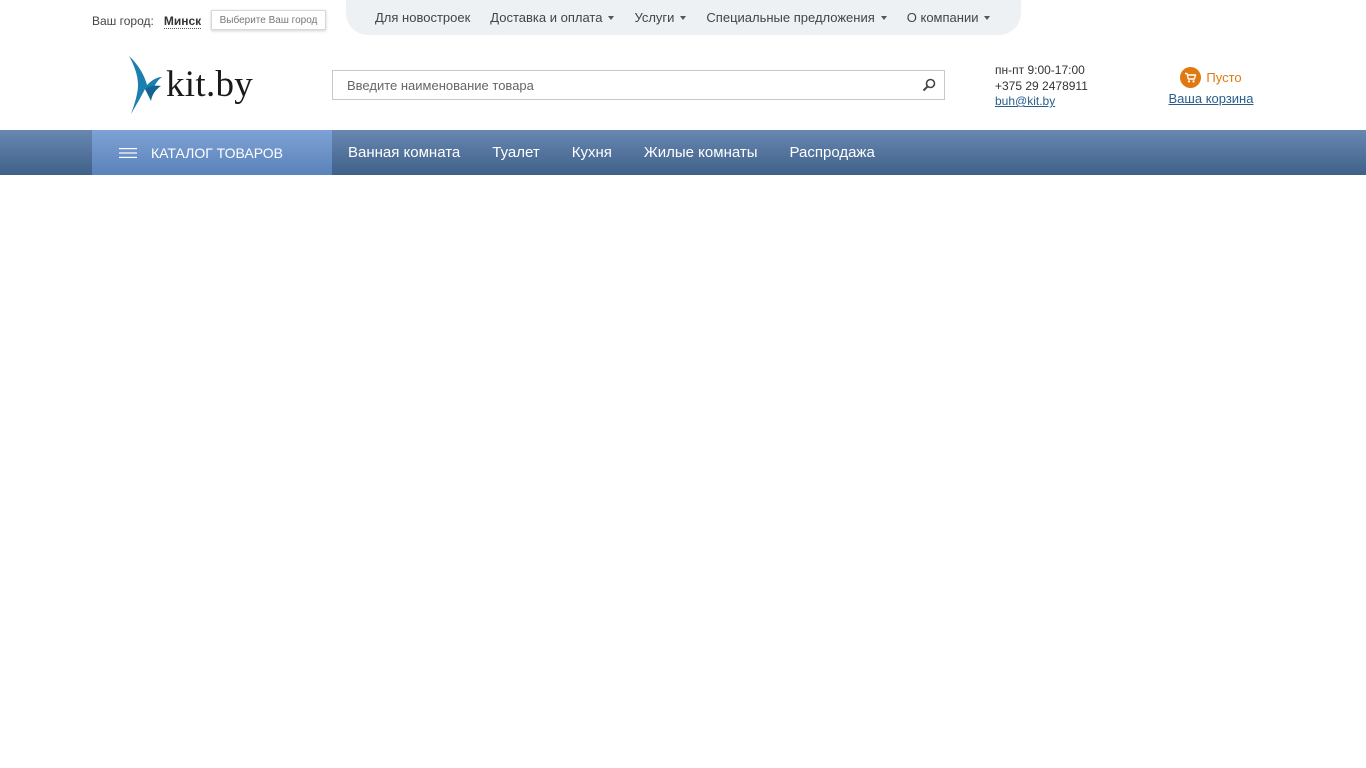  What do you see at coordinates (654, 17) in the screenshot?
I see `topnav-item-label: Услуги` at bounding box center [654, 17].